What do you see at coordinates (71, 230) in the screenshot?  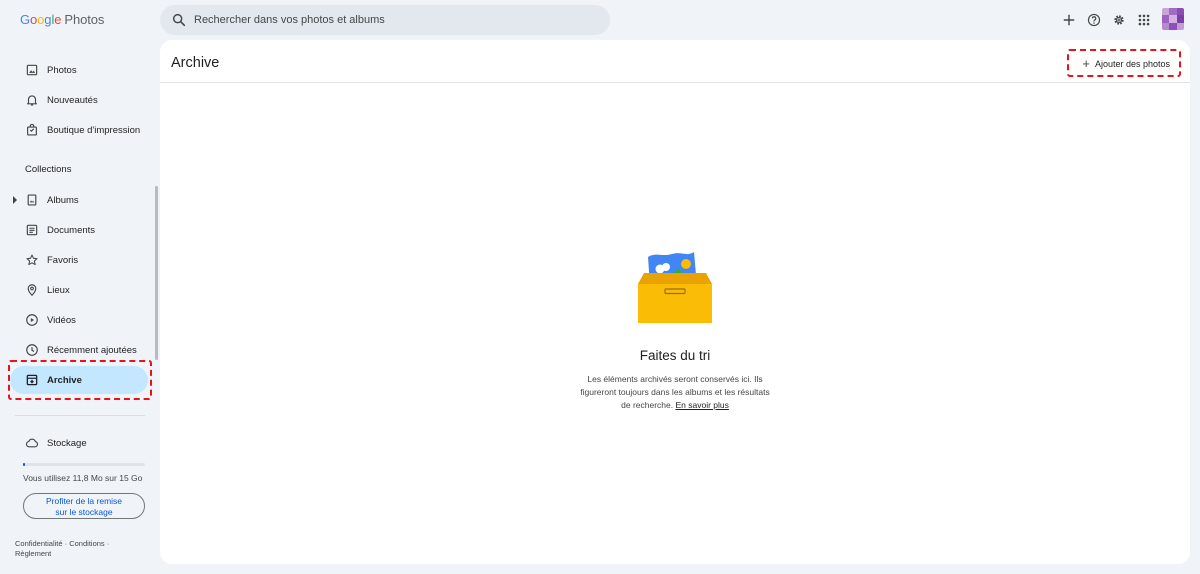 I see `sidebar-item-label: Documents` at bounding box center [71, 230].